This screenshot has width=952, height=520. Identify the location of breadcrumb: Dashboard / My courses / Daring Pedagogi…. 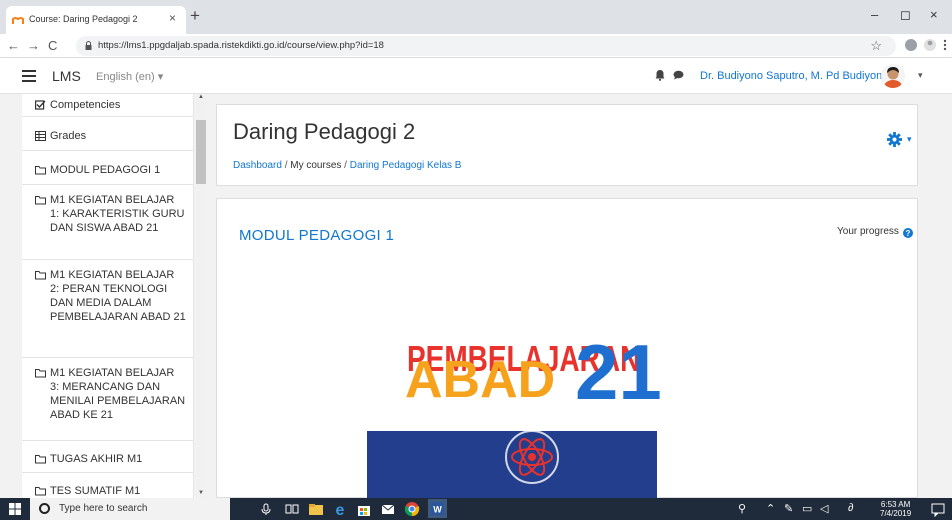
(347, 165).